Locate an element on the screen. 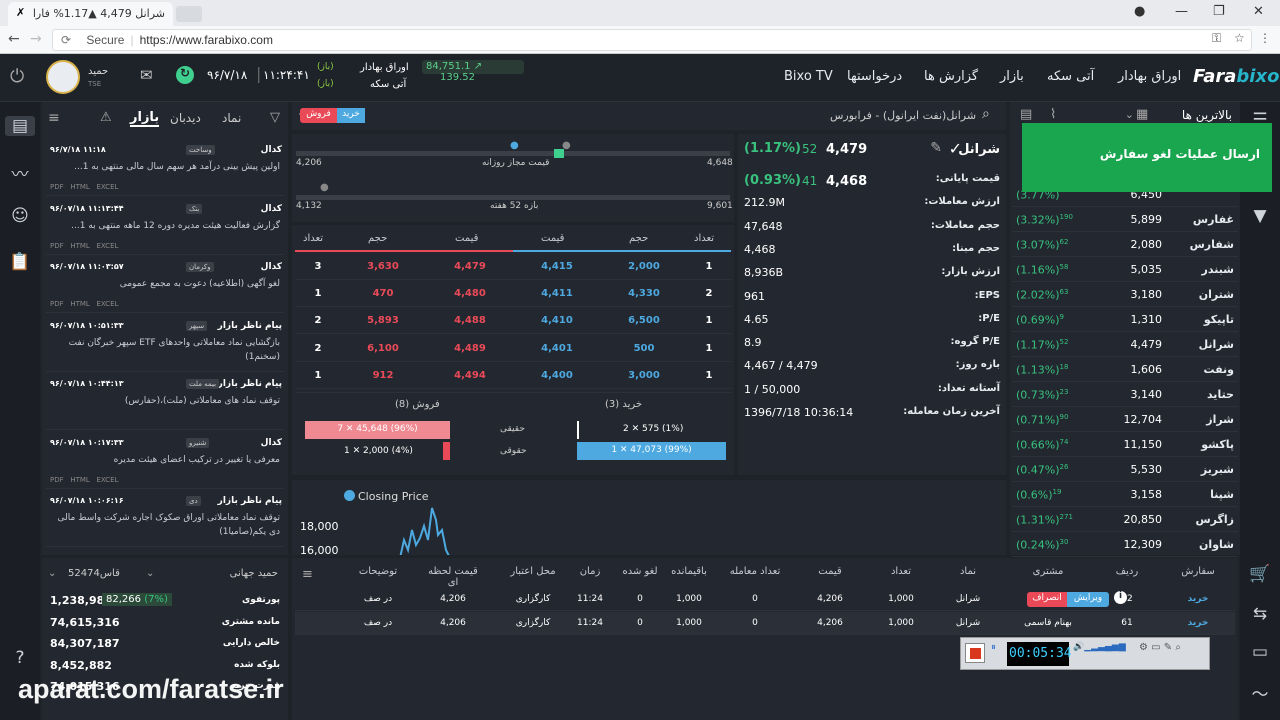 The width and height of the screenshot is (1280, 720). watchlist-row: غفارس 5,899 (3.32%)190 is located at coordinates (1125, 219).